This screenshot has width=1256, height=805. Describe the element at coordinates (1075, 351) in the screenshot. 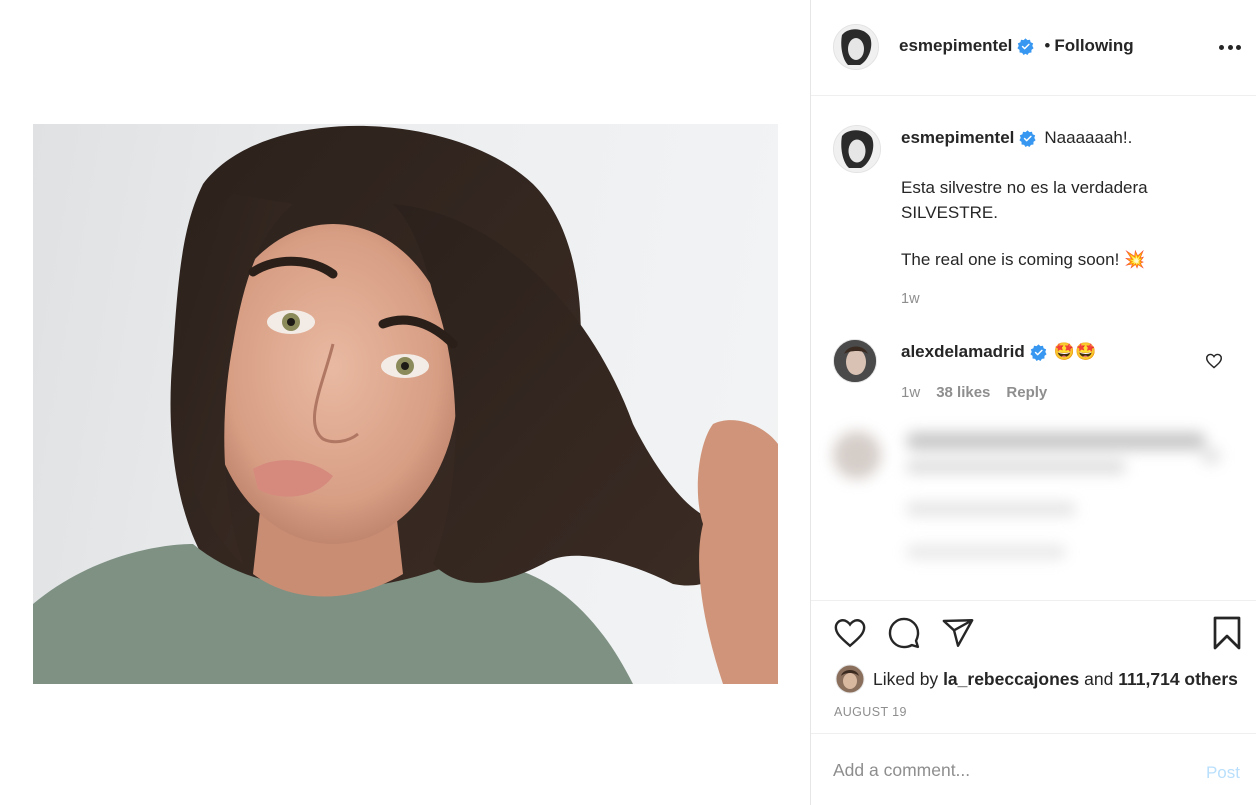

I see `comment-text: 🤩🤩` at that location.